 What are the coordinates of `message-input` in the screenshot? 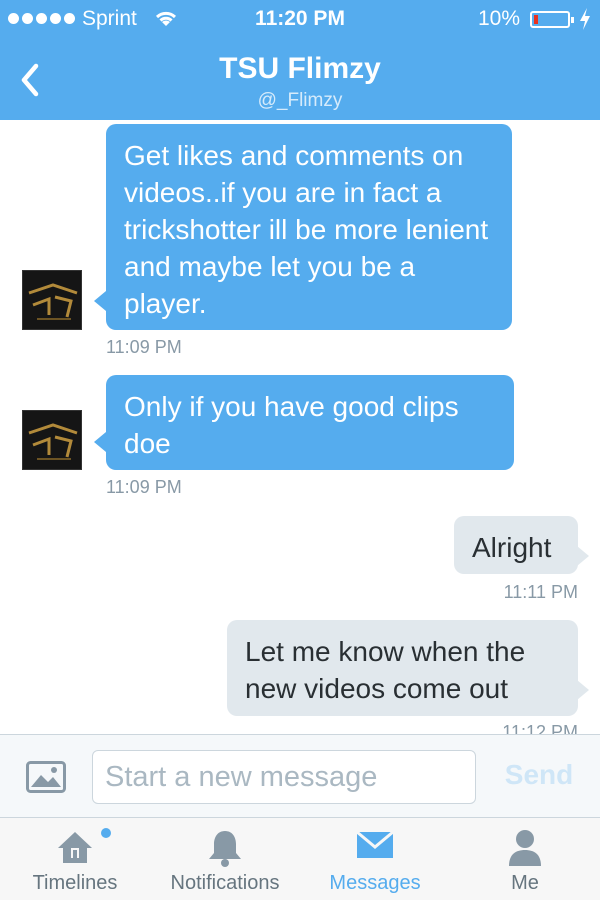 It's located at (284, 777).